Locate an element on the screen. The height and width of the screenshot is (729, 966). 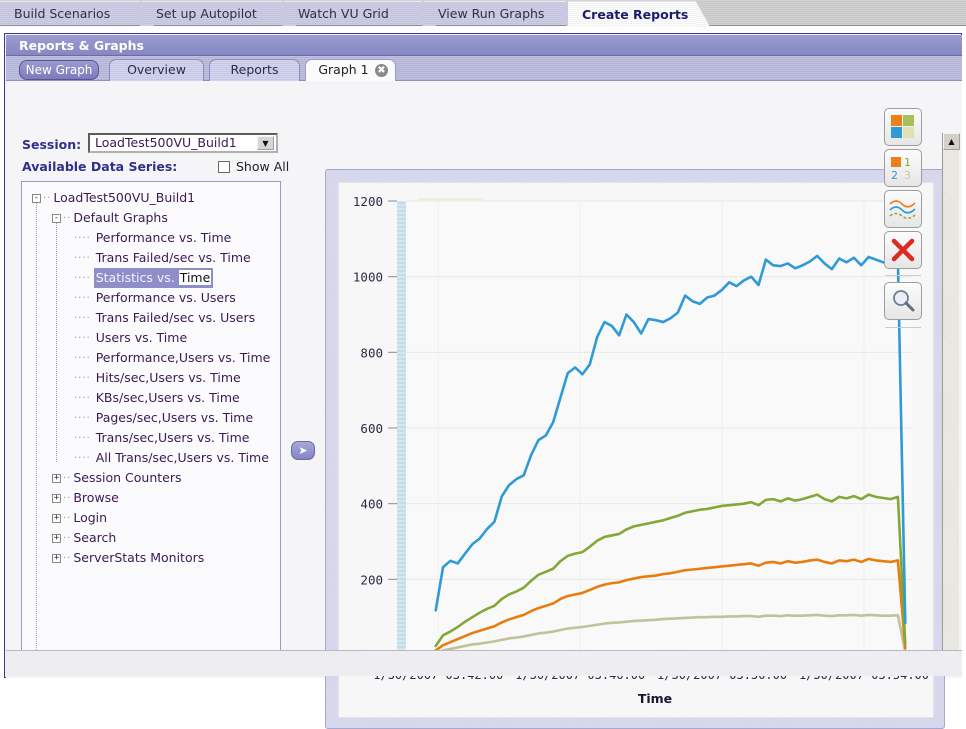
tree-item: + ·· ServerStats Monitors is located at coordinates (154, 558).